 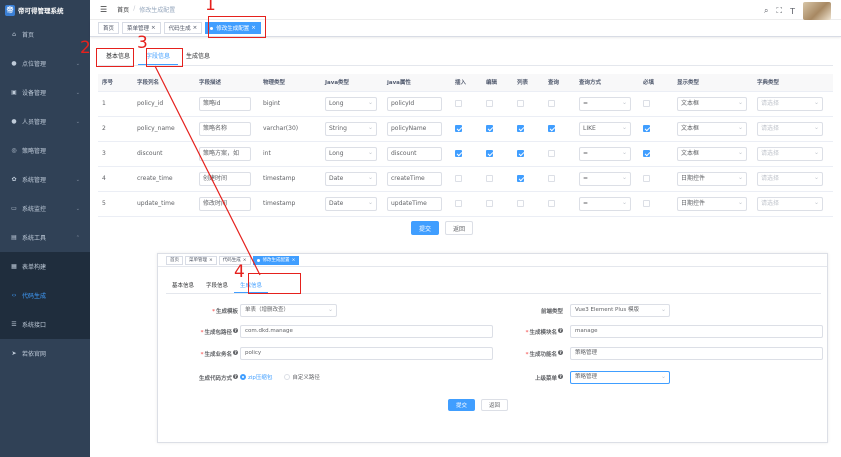 I want to click on business-input: policy, so click(x=366, y=353).